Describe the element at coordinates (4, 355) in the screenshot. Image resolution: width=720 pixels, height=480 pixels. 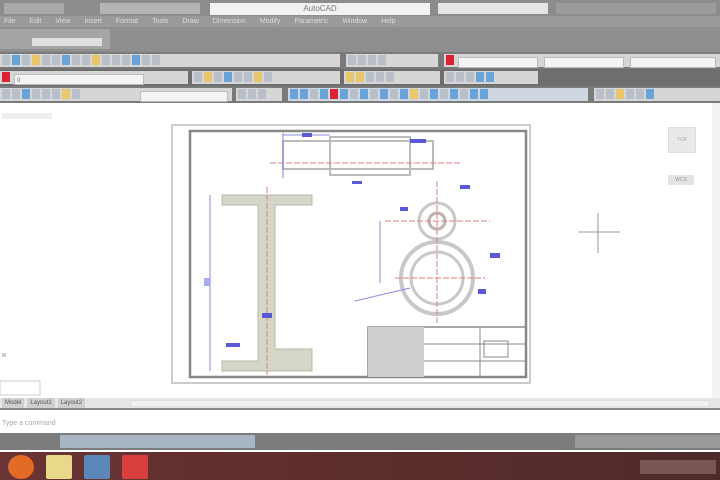
I see `ucs-icon` at that location.